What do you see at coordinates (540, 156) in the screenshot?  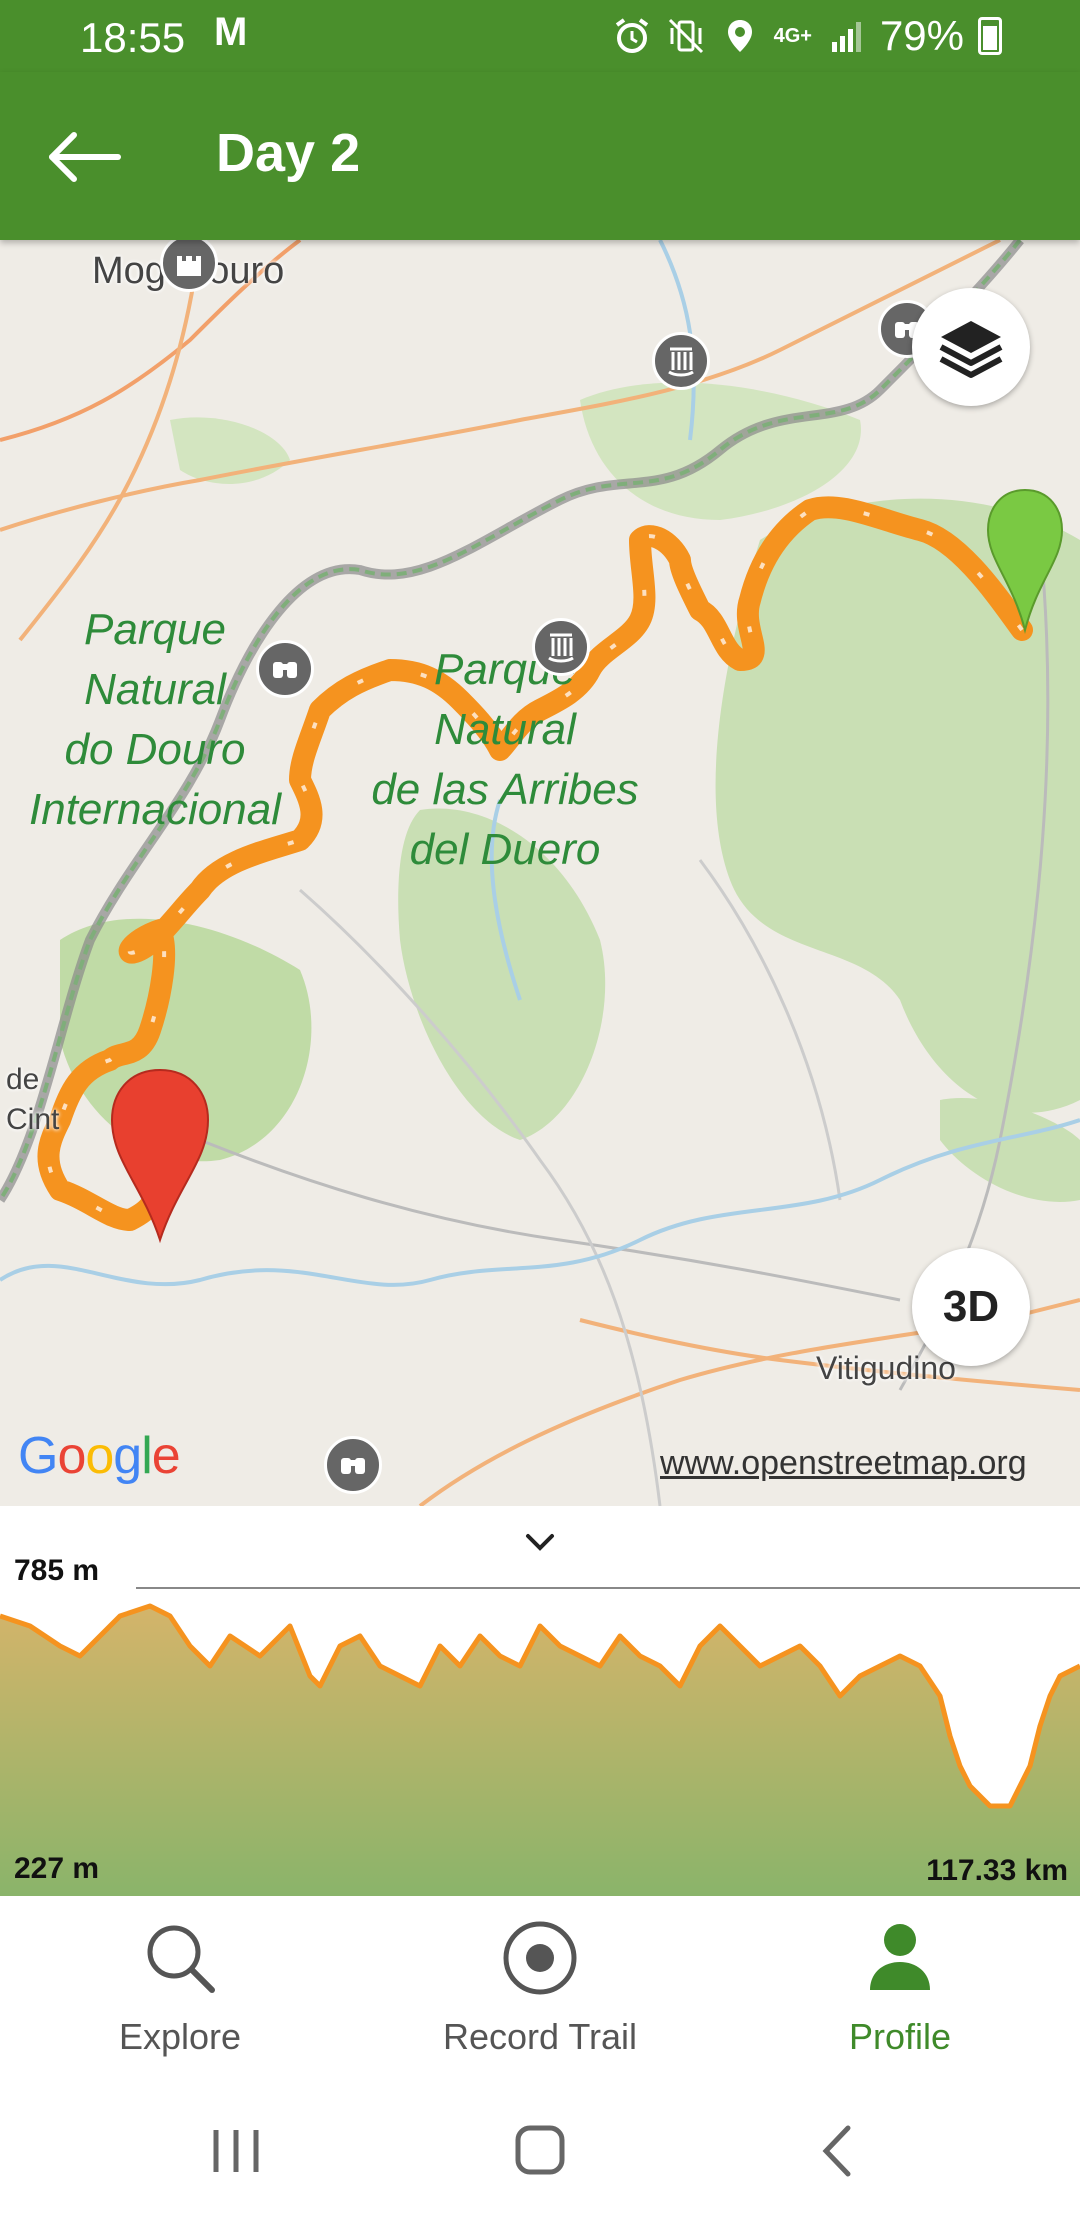 I see `app-bar: Day 2` at bounding box center [540, 156].